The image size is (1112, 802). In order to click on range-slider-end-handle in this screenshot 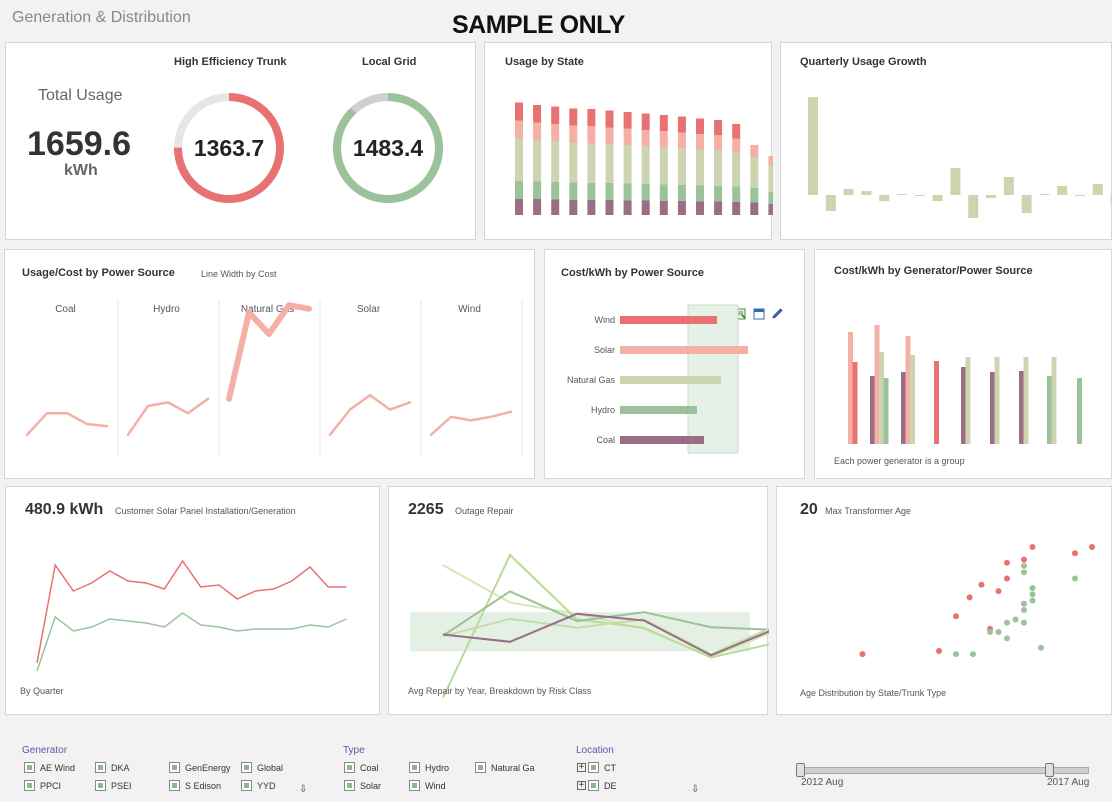, I will do `click(1049, 770)`.